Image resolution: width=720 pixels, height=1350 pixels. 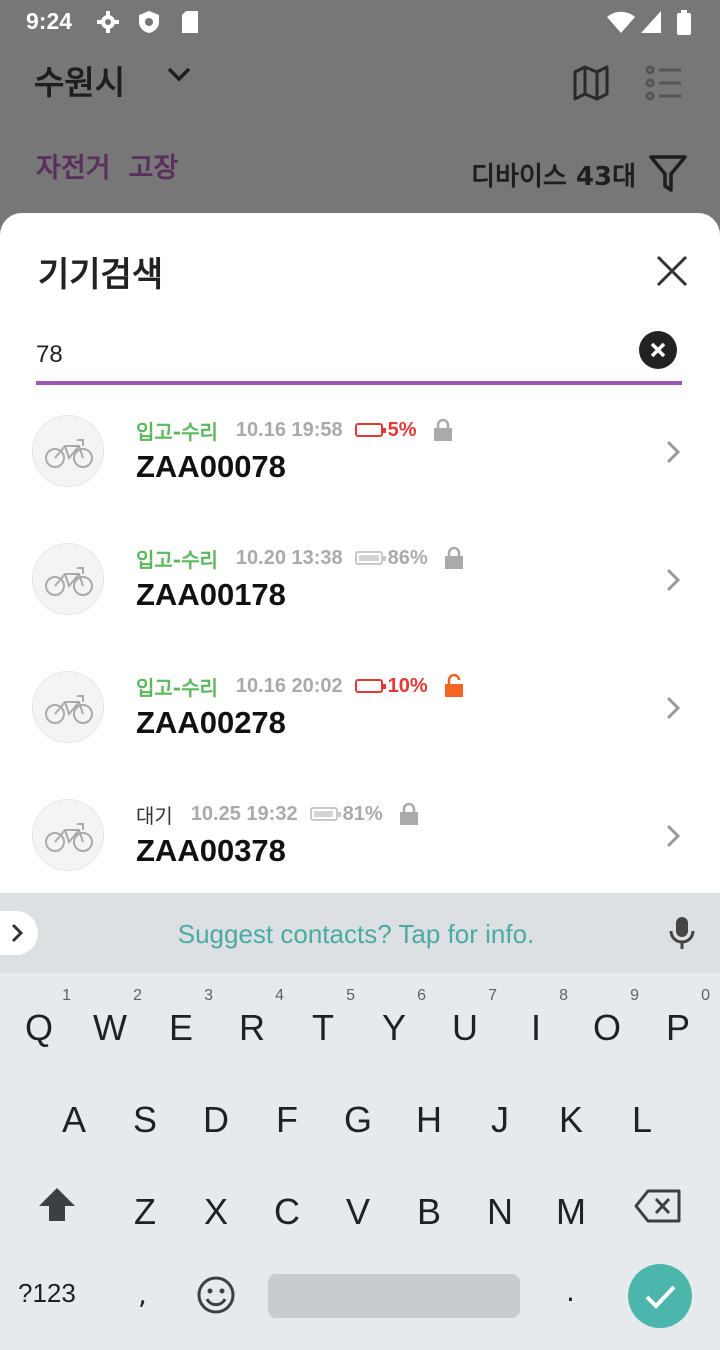 I want to click on clear-icon, so click(x=658, y=350).